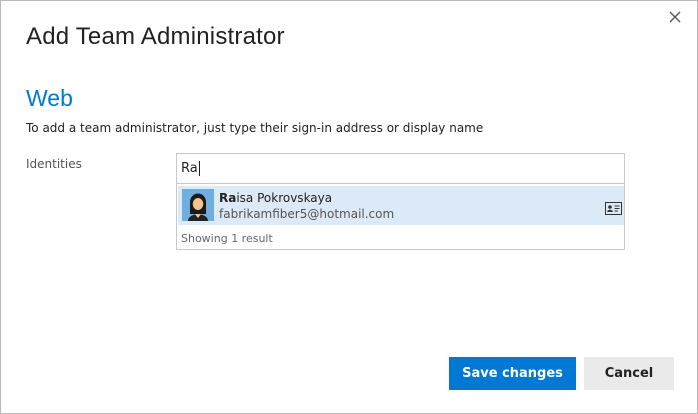 The height and width of the screenshot is (414, 698). I want to click on save-changes-button: Save changes, so click(512, 373).